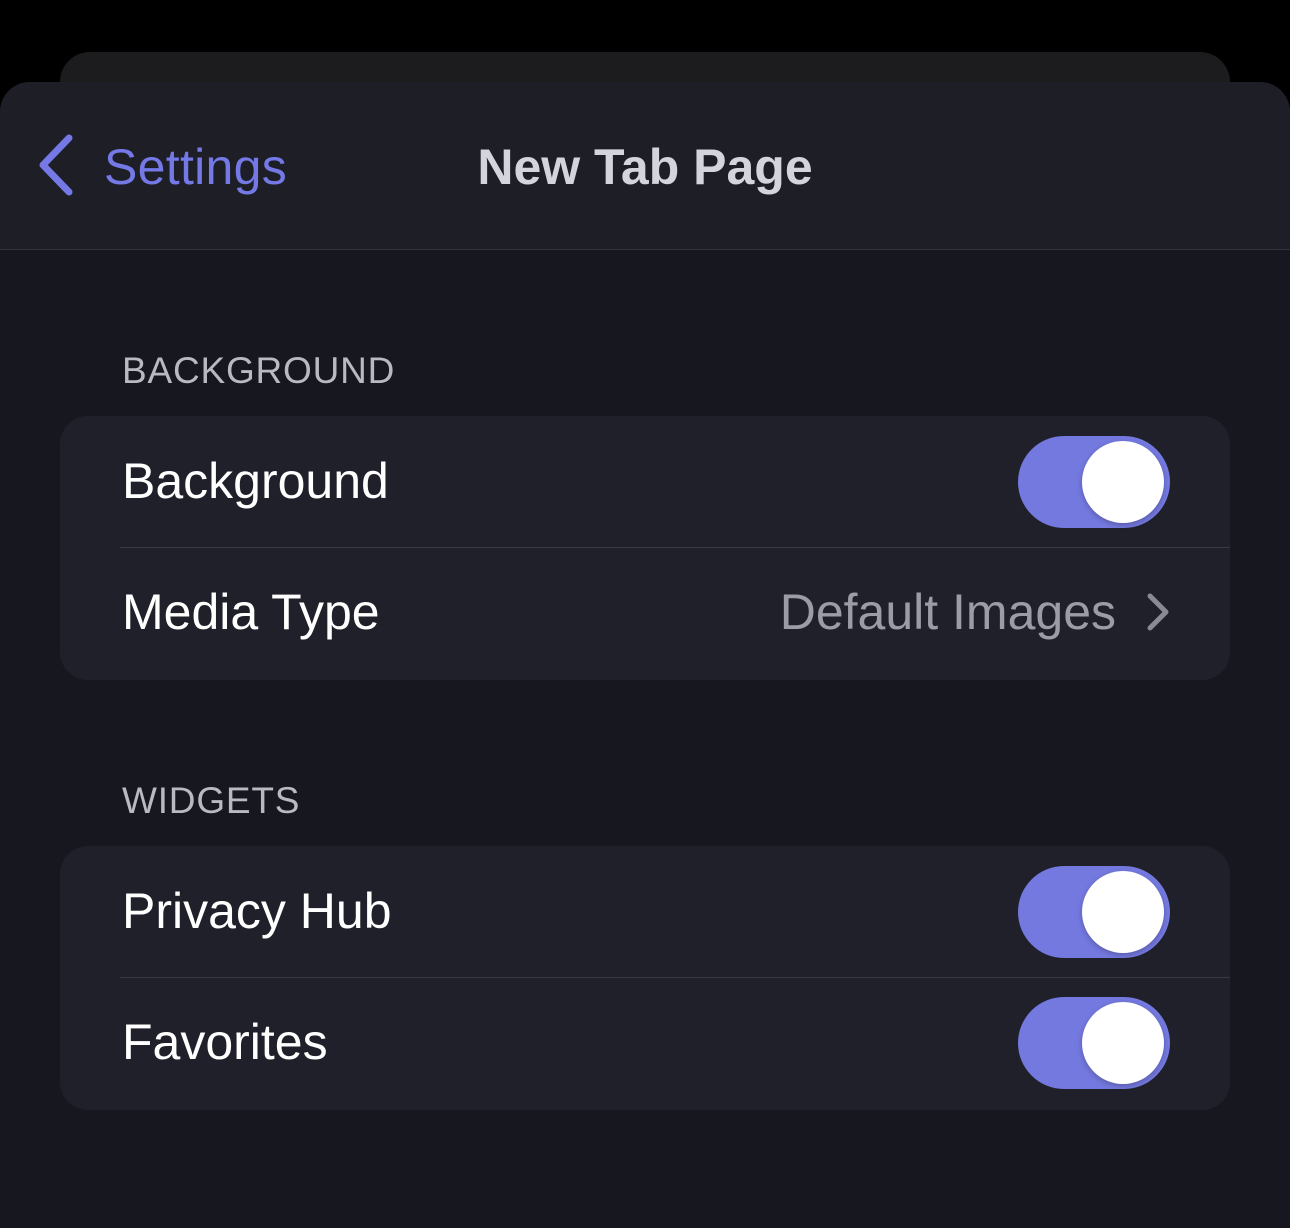  Describe the element at coordinates (645, 1042) in the screenshot. I see `favorites-row: Favorites` at that location.